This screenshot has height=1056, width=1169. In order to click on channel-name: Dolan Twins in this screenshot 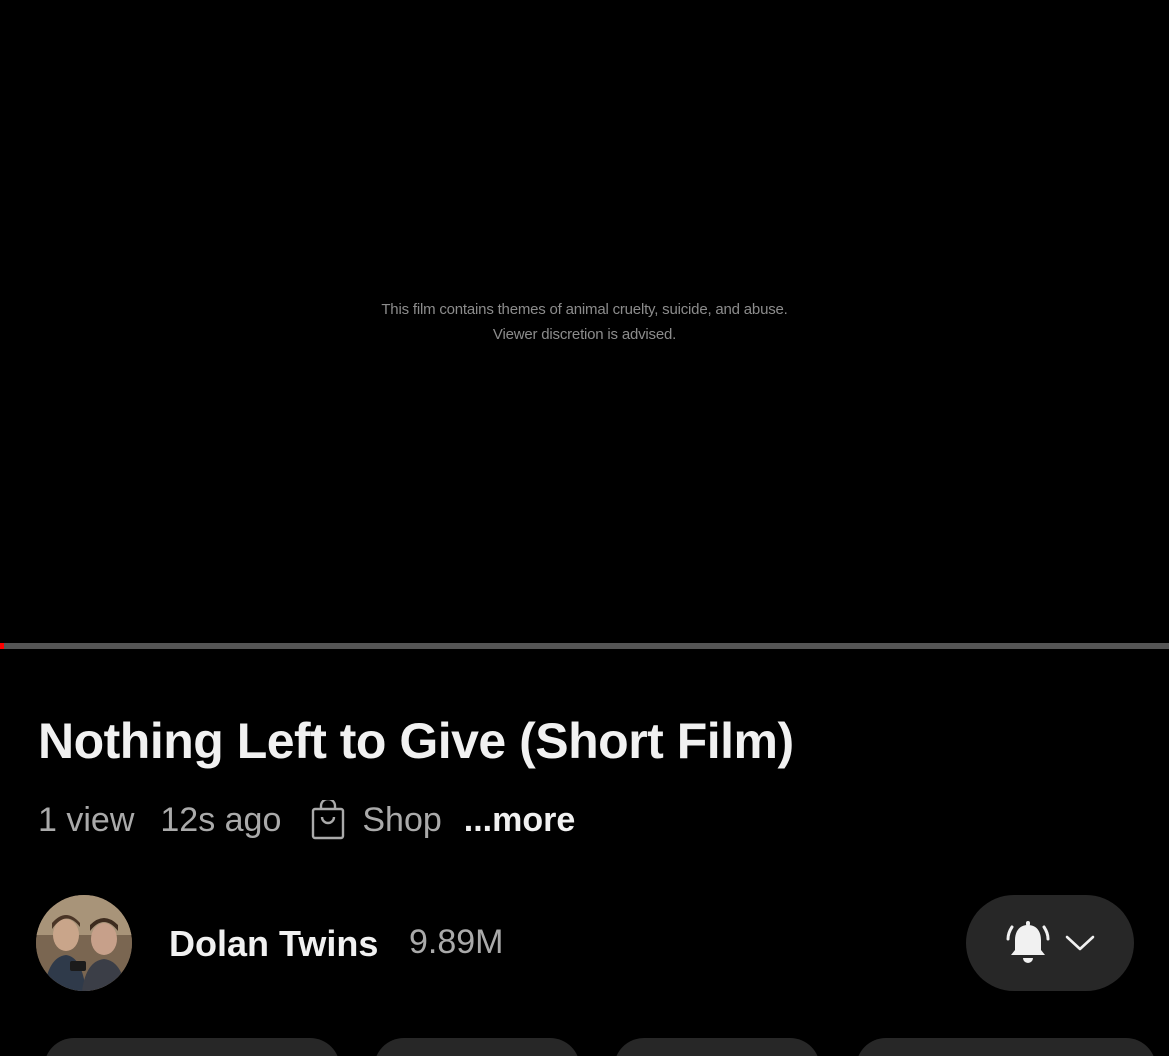, I will do `click(273, 944)`.